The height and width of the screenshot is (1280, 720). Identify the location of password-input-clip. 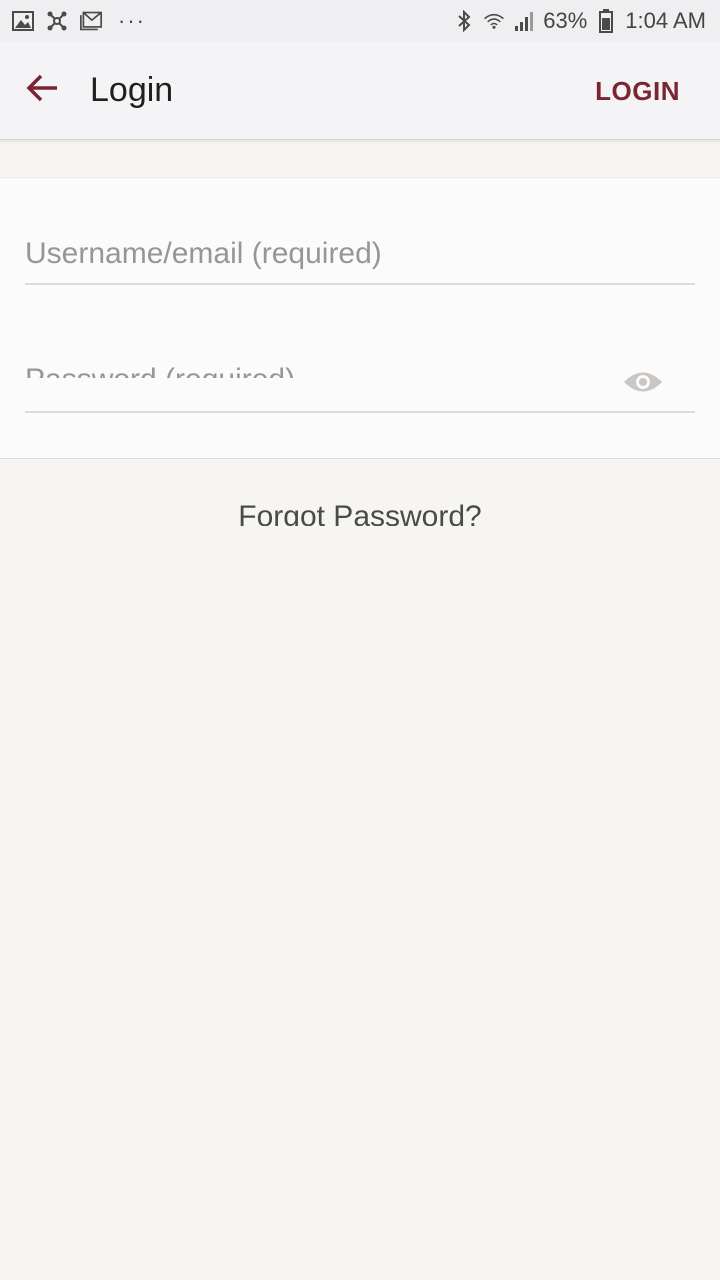
(315, 367).